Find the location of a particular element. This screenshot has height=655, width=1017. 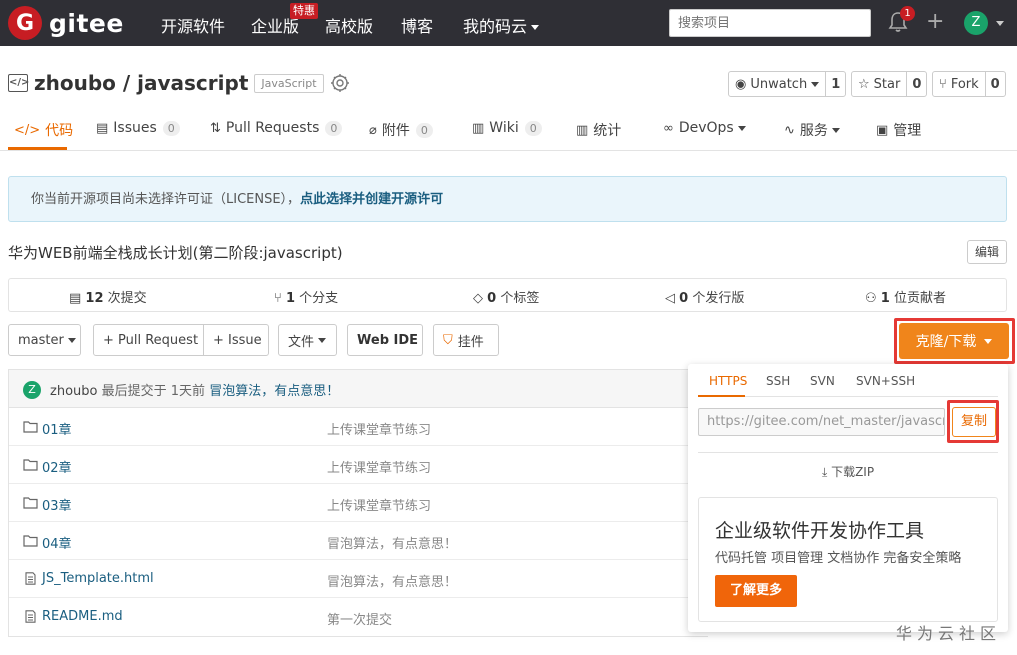

learn-more-button: 了解更多 is located at coordinates (756, 591).